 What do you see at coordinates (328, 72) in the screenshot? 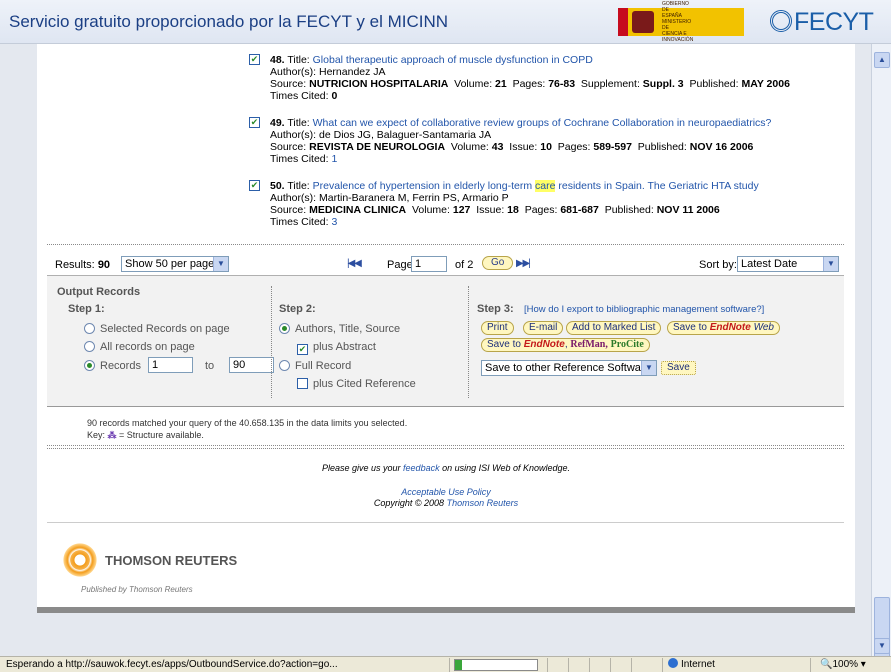
I see `record-authors: Author(s): Hernandez JA` at bounding box center [328, 72].